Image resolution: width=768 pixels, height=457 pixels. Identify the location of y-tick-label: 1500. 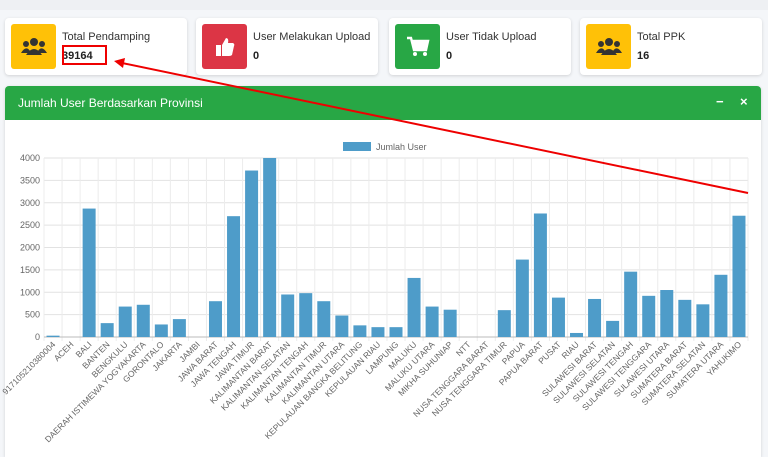
(30, 270).